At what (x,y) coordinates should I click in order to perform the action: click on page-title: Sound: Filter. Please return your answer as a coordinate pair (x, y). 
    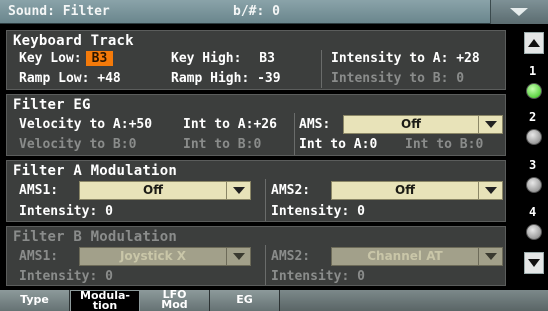
    Looking at the image, I should click on (59, 11).